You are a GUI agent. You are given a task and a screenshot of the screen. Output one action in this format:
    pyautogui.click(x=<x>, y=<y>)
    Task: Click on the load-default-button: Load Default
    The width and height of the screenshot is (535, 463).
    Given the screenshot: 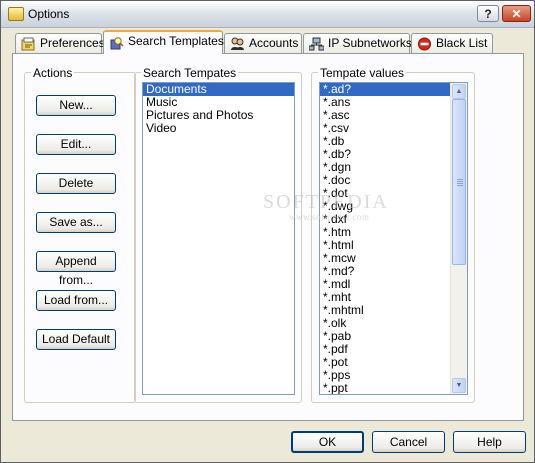 What is the action you would take?
    pyautogui.click(x=76, y=339)
    